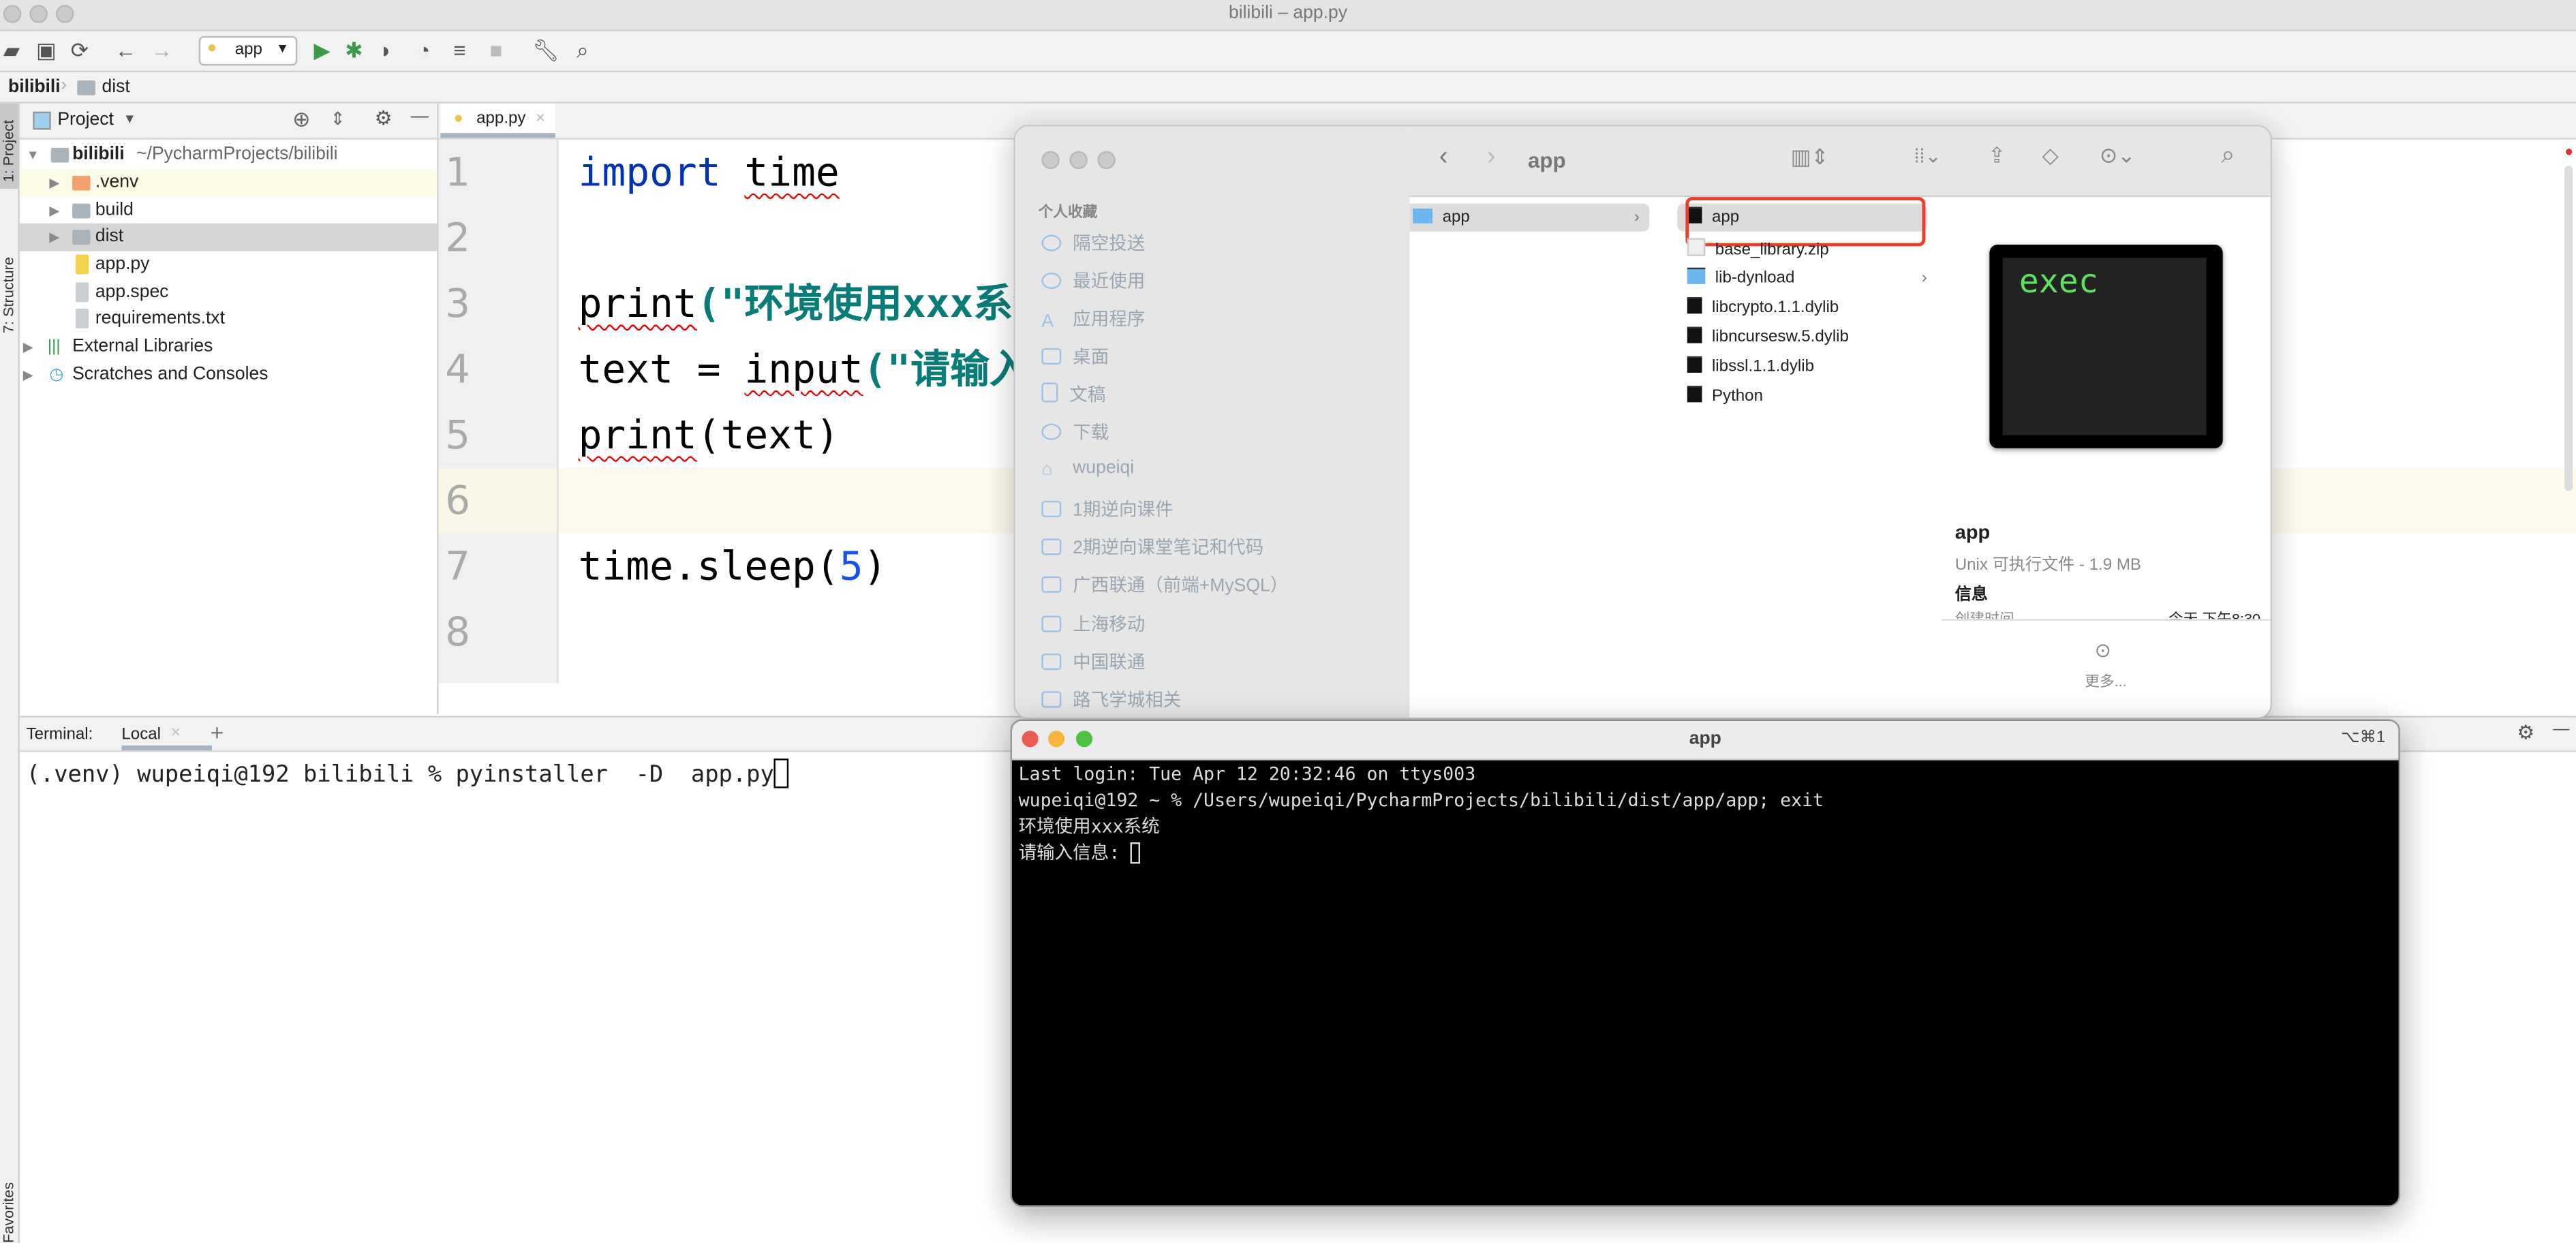  I want to click on share-icon: ⇪, so click(1997, 156).